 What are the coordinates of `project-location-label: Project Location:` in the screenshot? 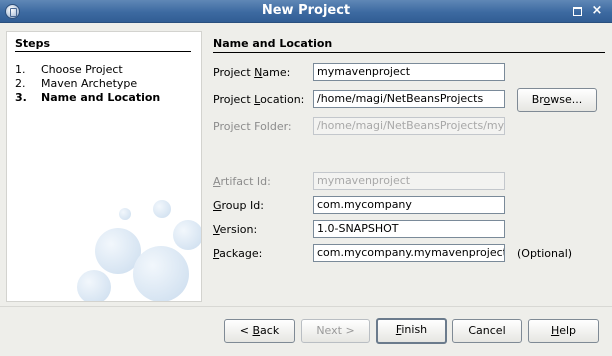 It's located at (259, 99).